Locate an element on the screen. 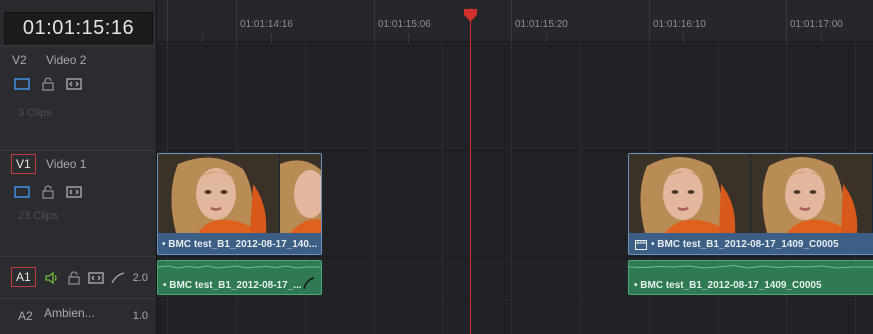 Image resolution: width=873 pixels, height=334 pixels. speaker-icon is located at coordinates (52, 278).